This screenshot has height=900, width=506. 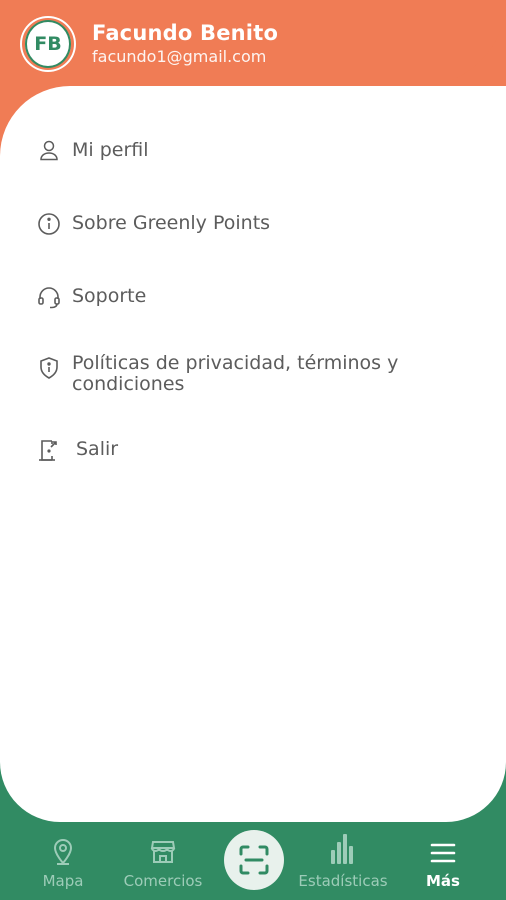 I want to click on shield-icon, so click(x=49, y=368).